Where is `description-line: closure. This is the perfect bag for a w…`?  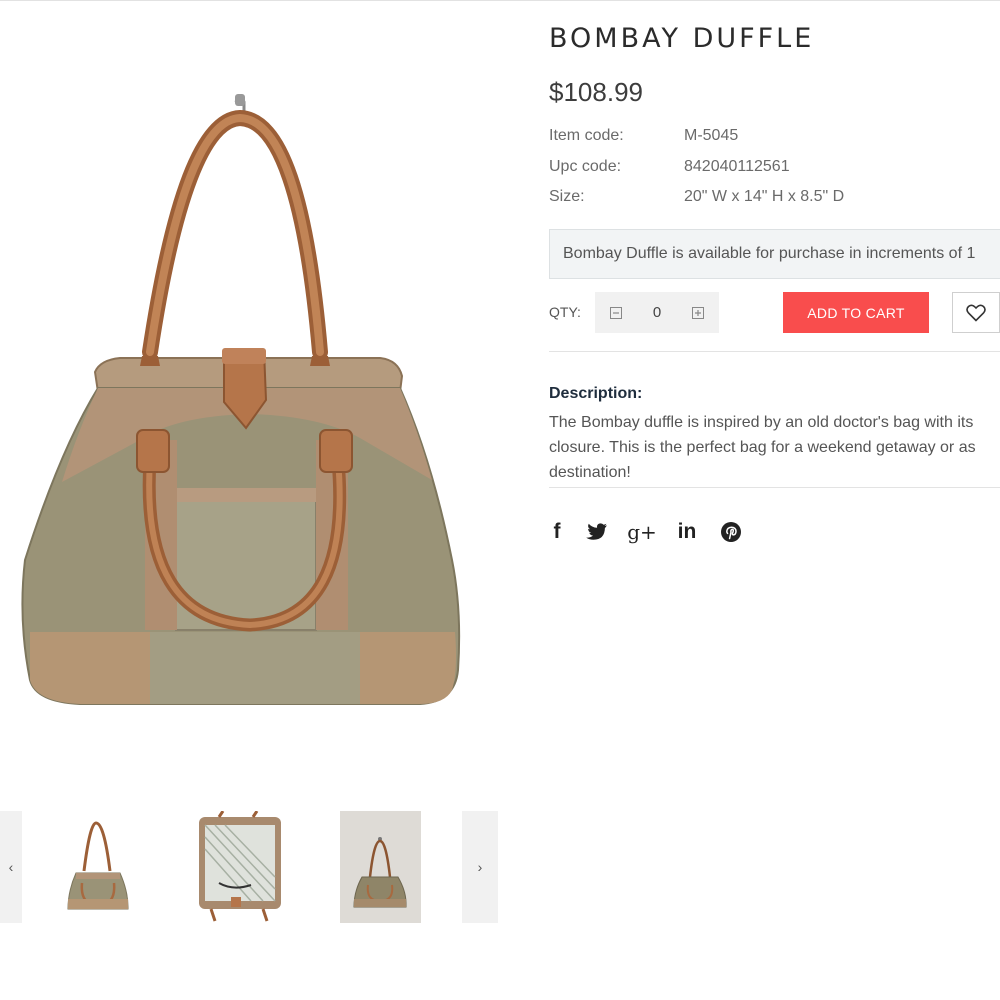
description-line: closure. This is the perfect bag for a w… is located at coordinates (762, 447).